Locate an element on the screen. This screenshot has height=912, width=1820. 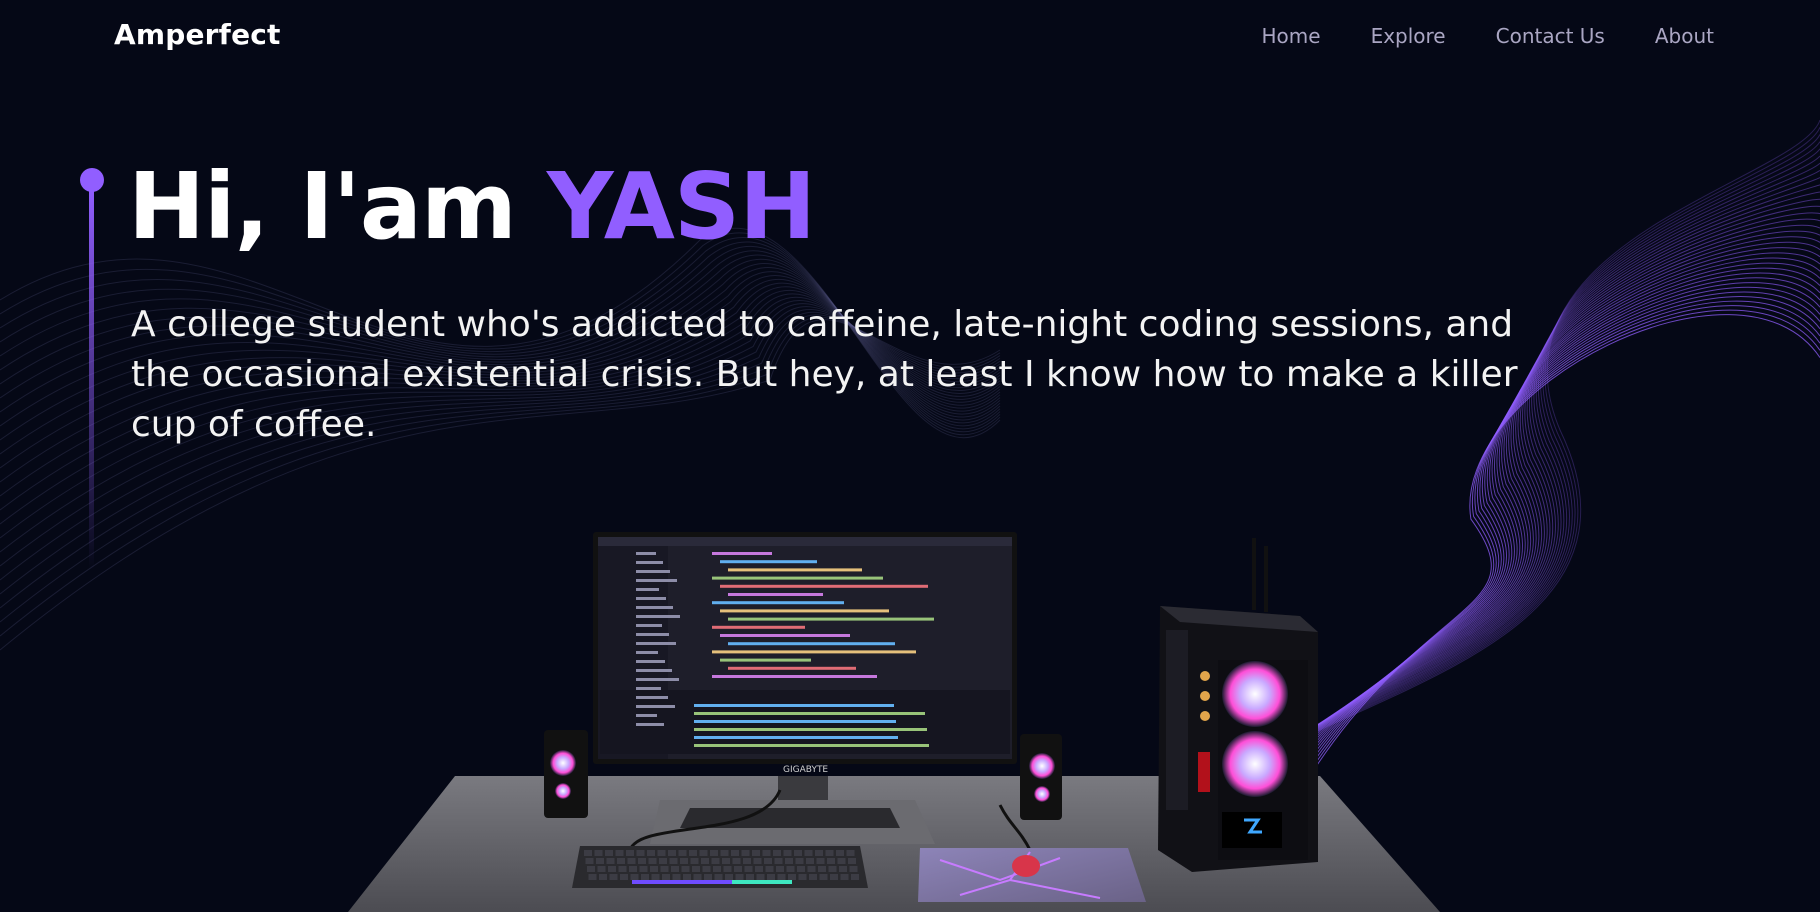
nav-link-home: Home is located at coordinates (1291, 36).